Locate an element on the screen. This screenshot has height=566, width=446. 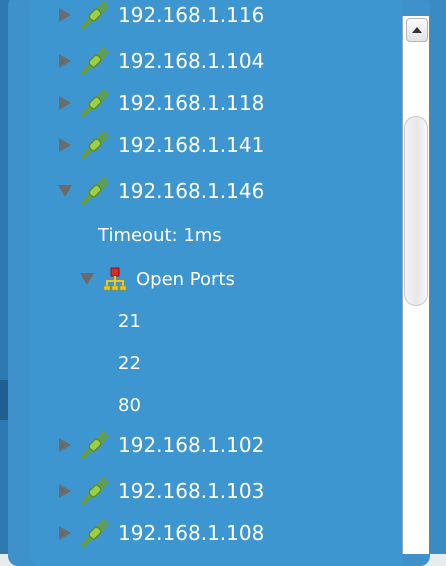
timeout-info: Timeout: 1ms is located at coordinates (160, 235).